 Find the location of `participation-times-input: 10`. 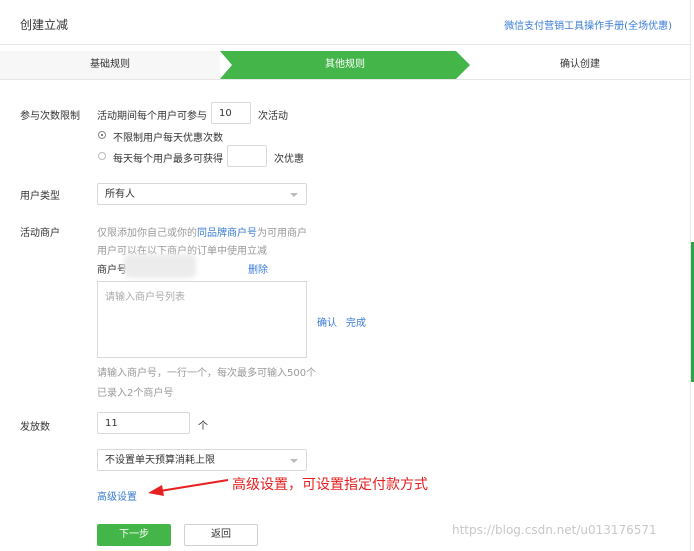

participation-times-input: 10 is located at coordinates (231, 113).